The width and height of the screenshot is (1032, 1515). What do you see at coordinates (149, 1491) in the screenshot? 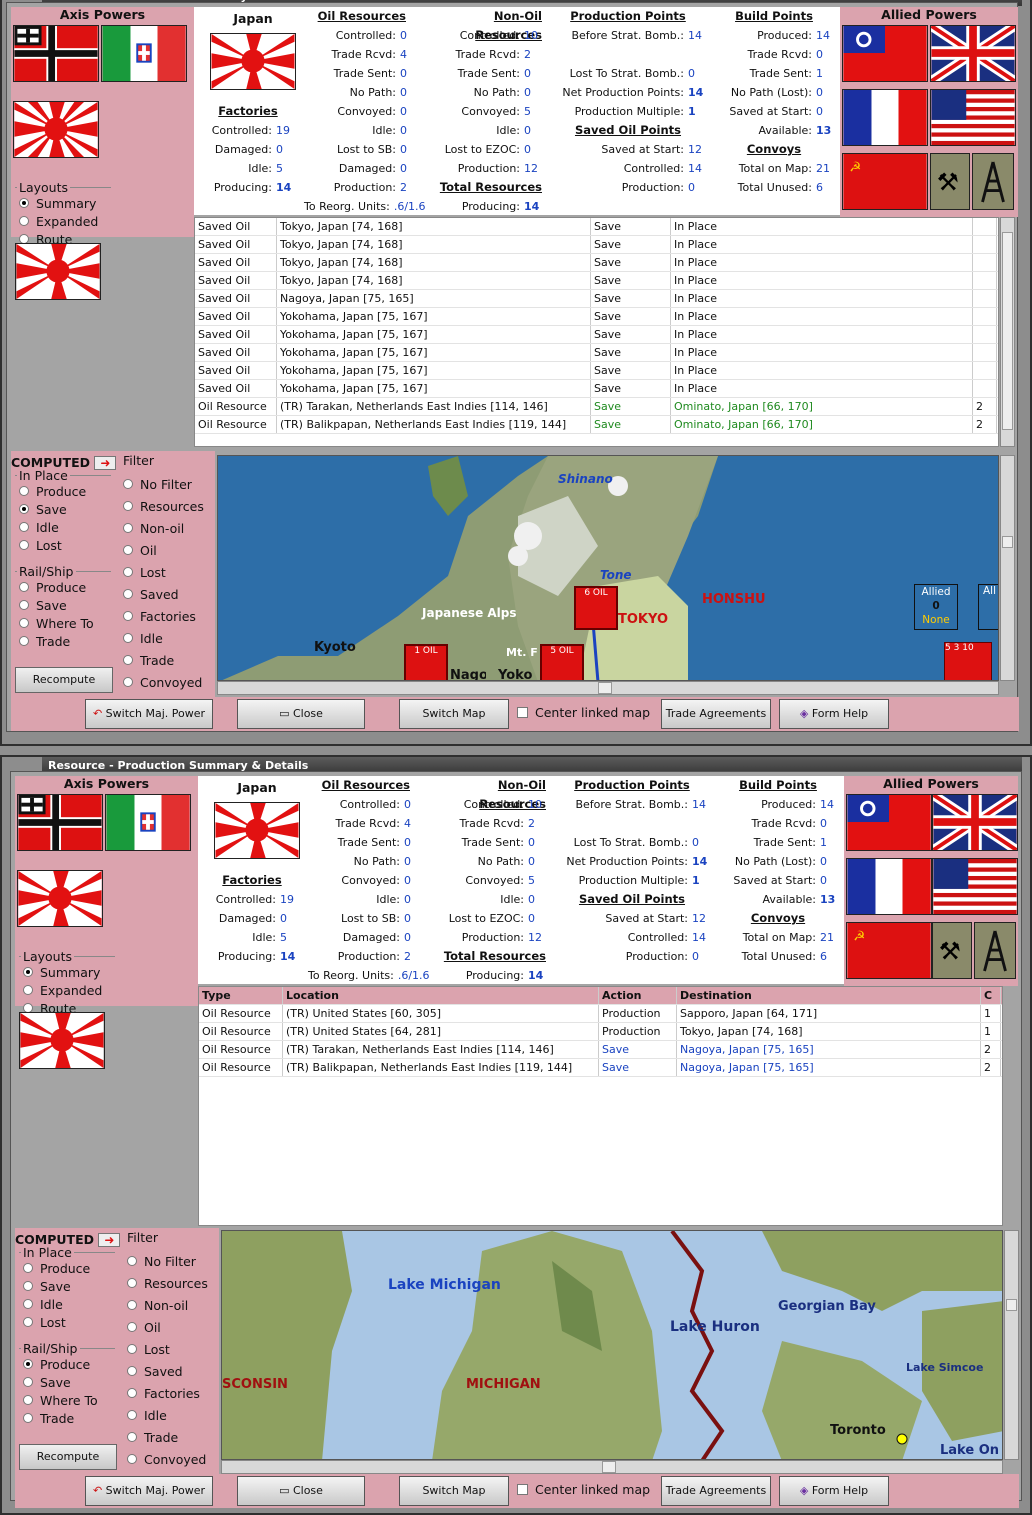
I see `switch-major-power-button-2: ↶ Switch Maj. Power` at bounding box center [149, 1491].